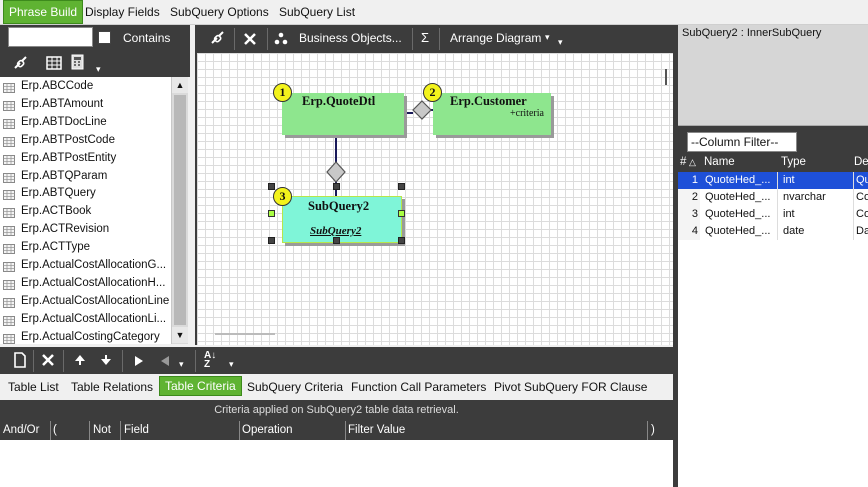  I want to click on tab-subquery-criteria: SubQuery Criteria, so click(295, 387).